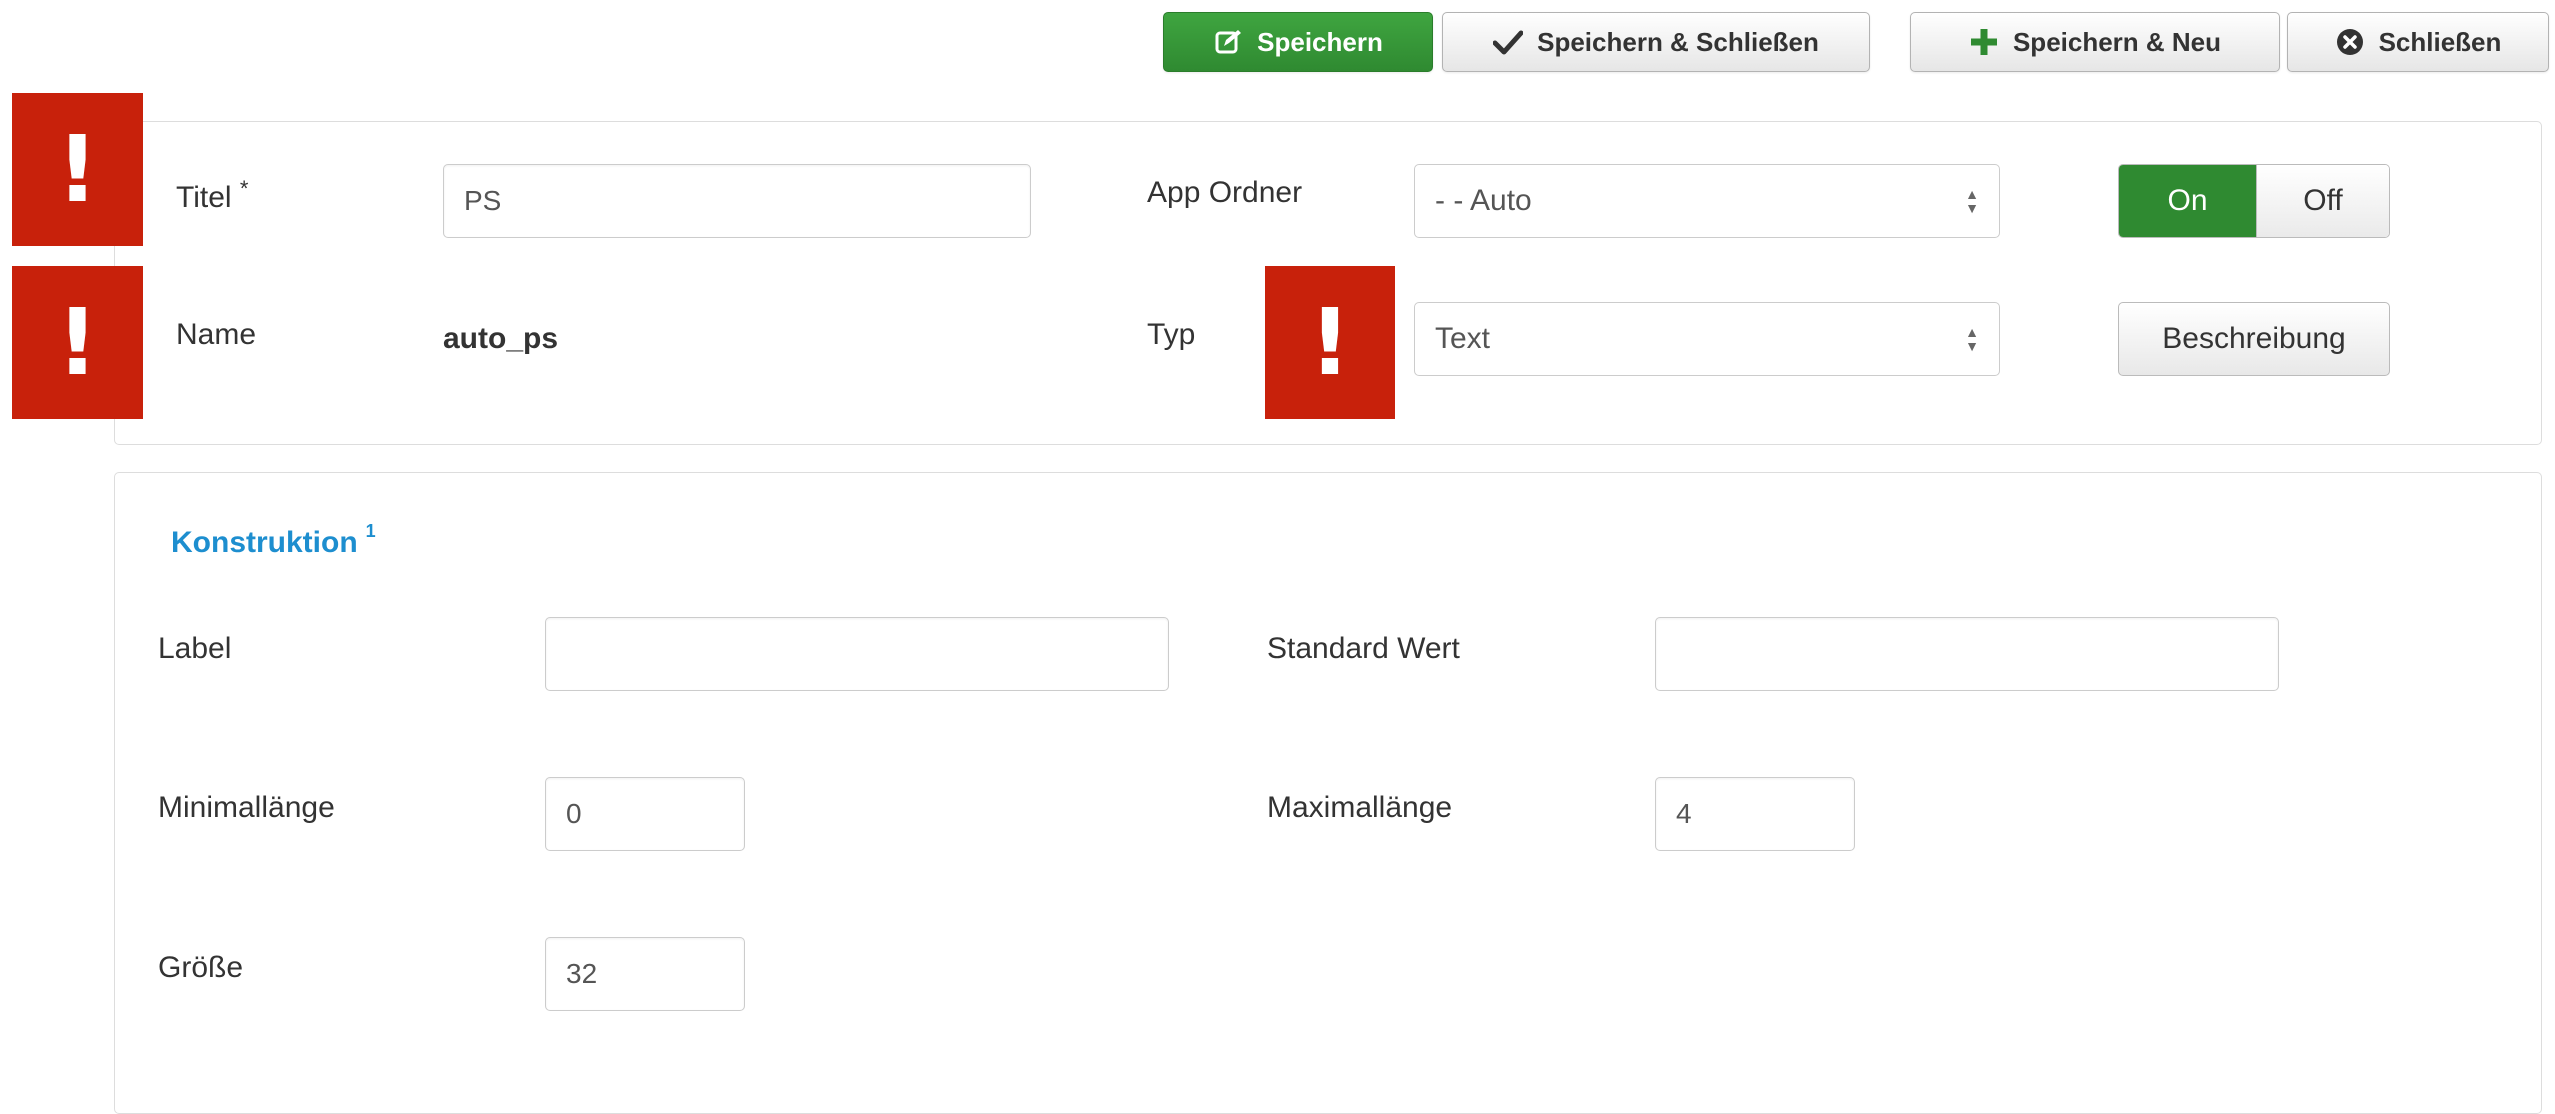 This screenshot has height=1114, width=2555. Describe the element at coordinates (737, 201) in the screenshot. I see `title-input: PS` at that location.